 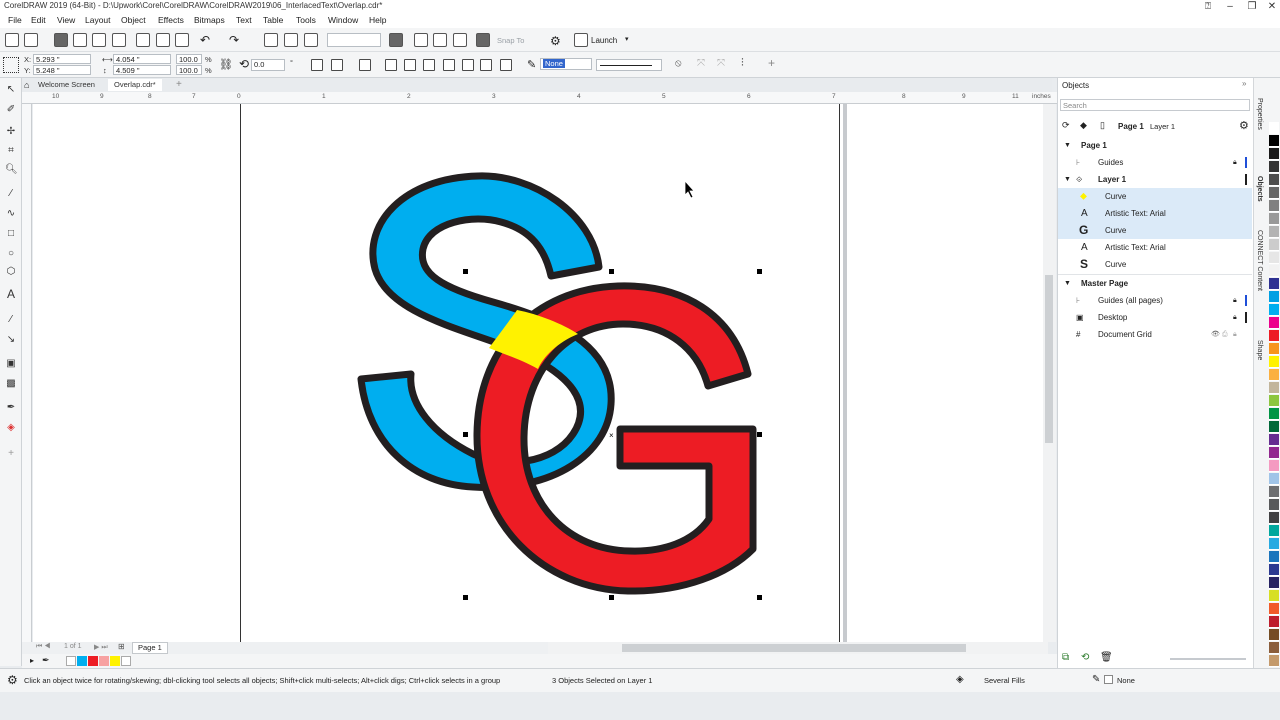 I want to click on break-apart-icon, so click(x=410, y=65).